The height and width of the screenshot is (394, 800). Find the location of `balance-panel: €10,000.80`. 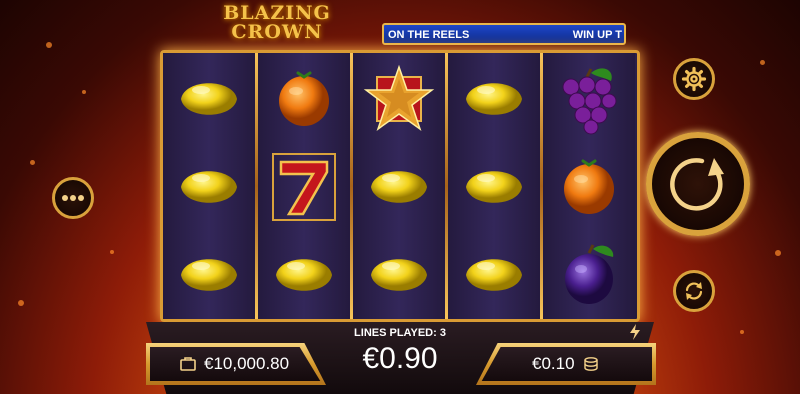

balance-panel: €10,000.80 is located at coordinates (236, 364).